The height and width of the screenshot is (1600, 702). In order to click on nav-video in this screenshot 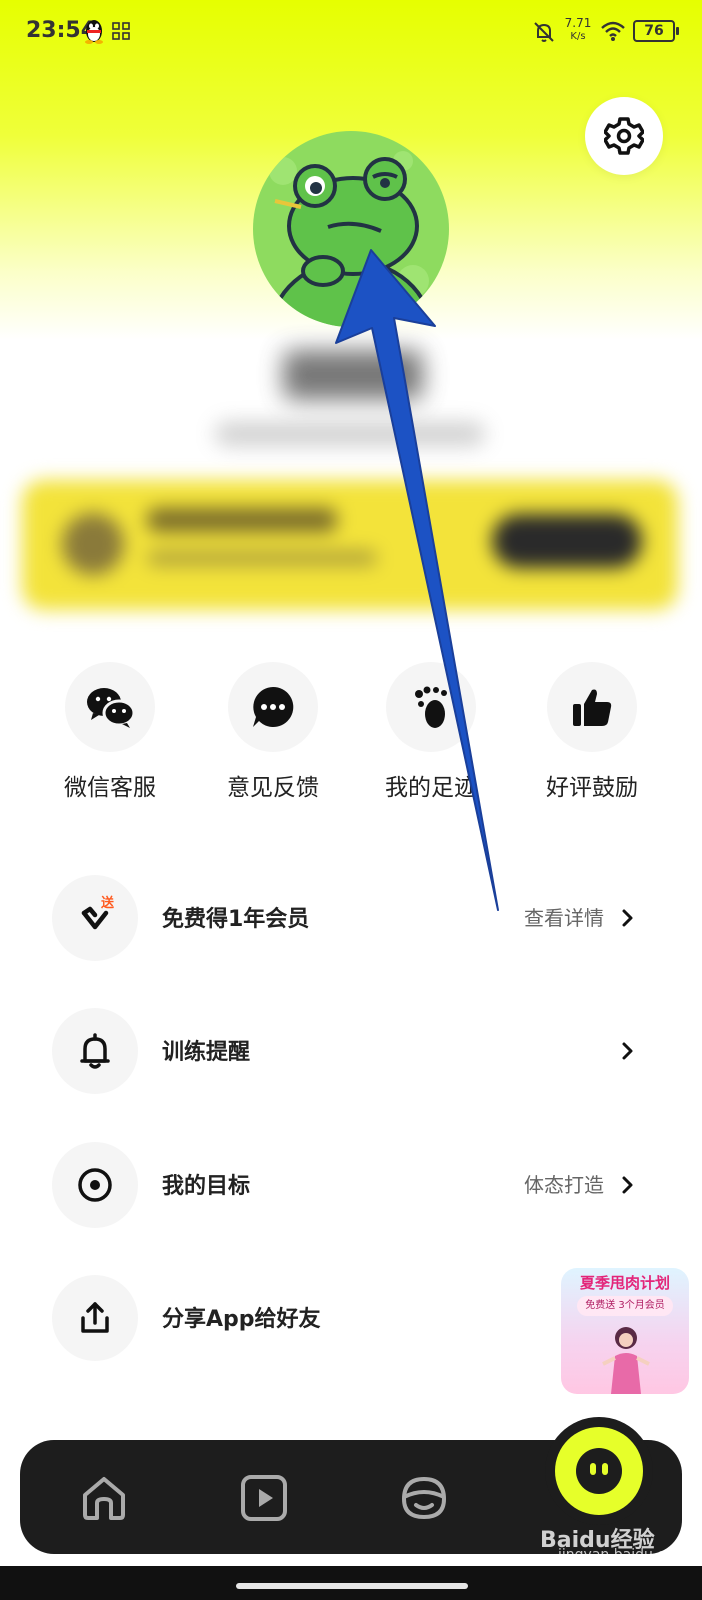, I will do `click(264, 1498)`.